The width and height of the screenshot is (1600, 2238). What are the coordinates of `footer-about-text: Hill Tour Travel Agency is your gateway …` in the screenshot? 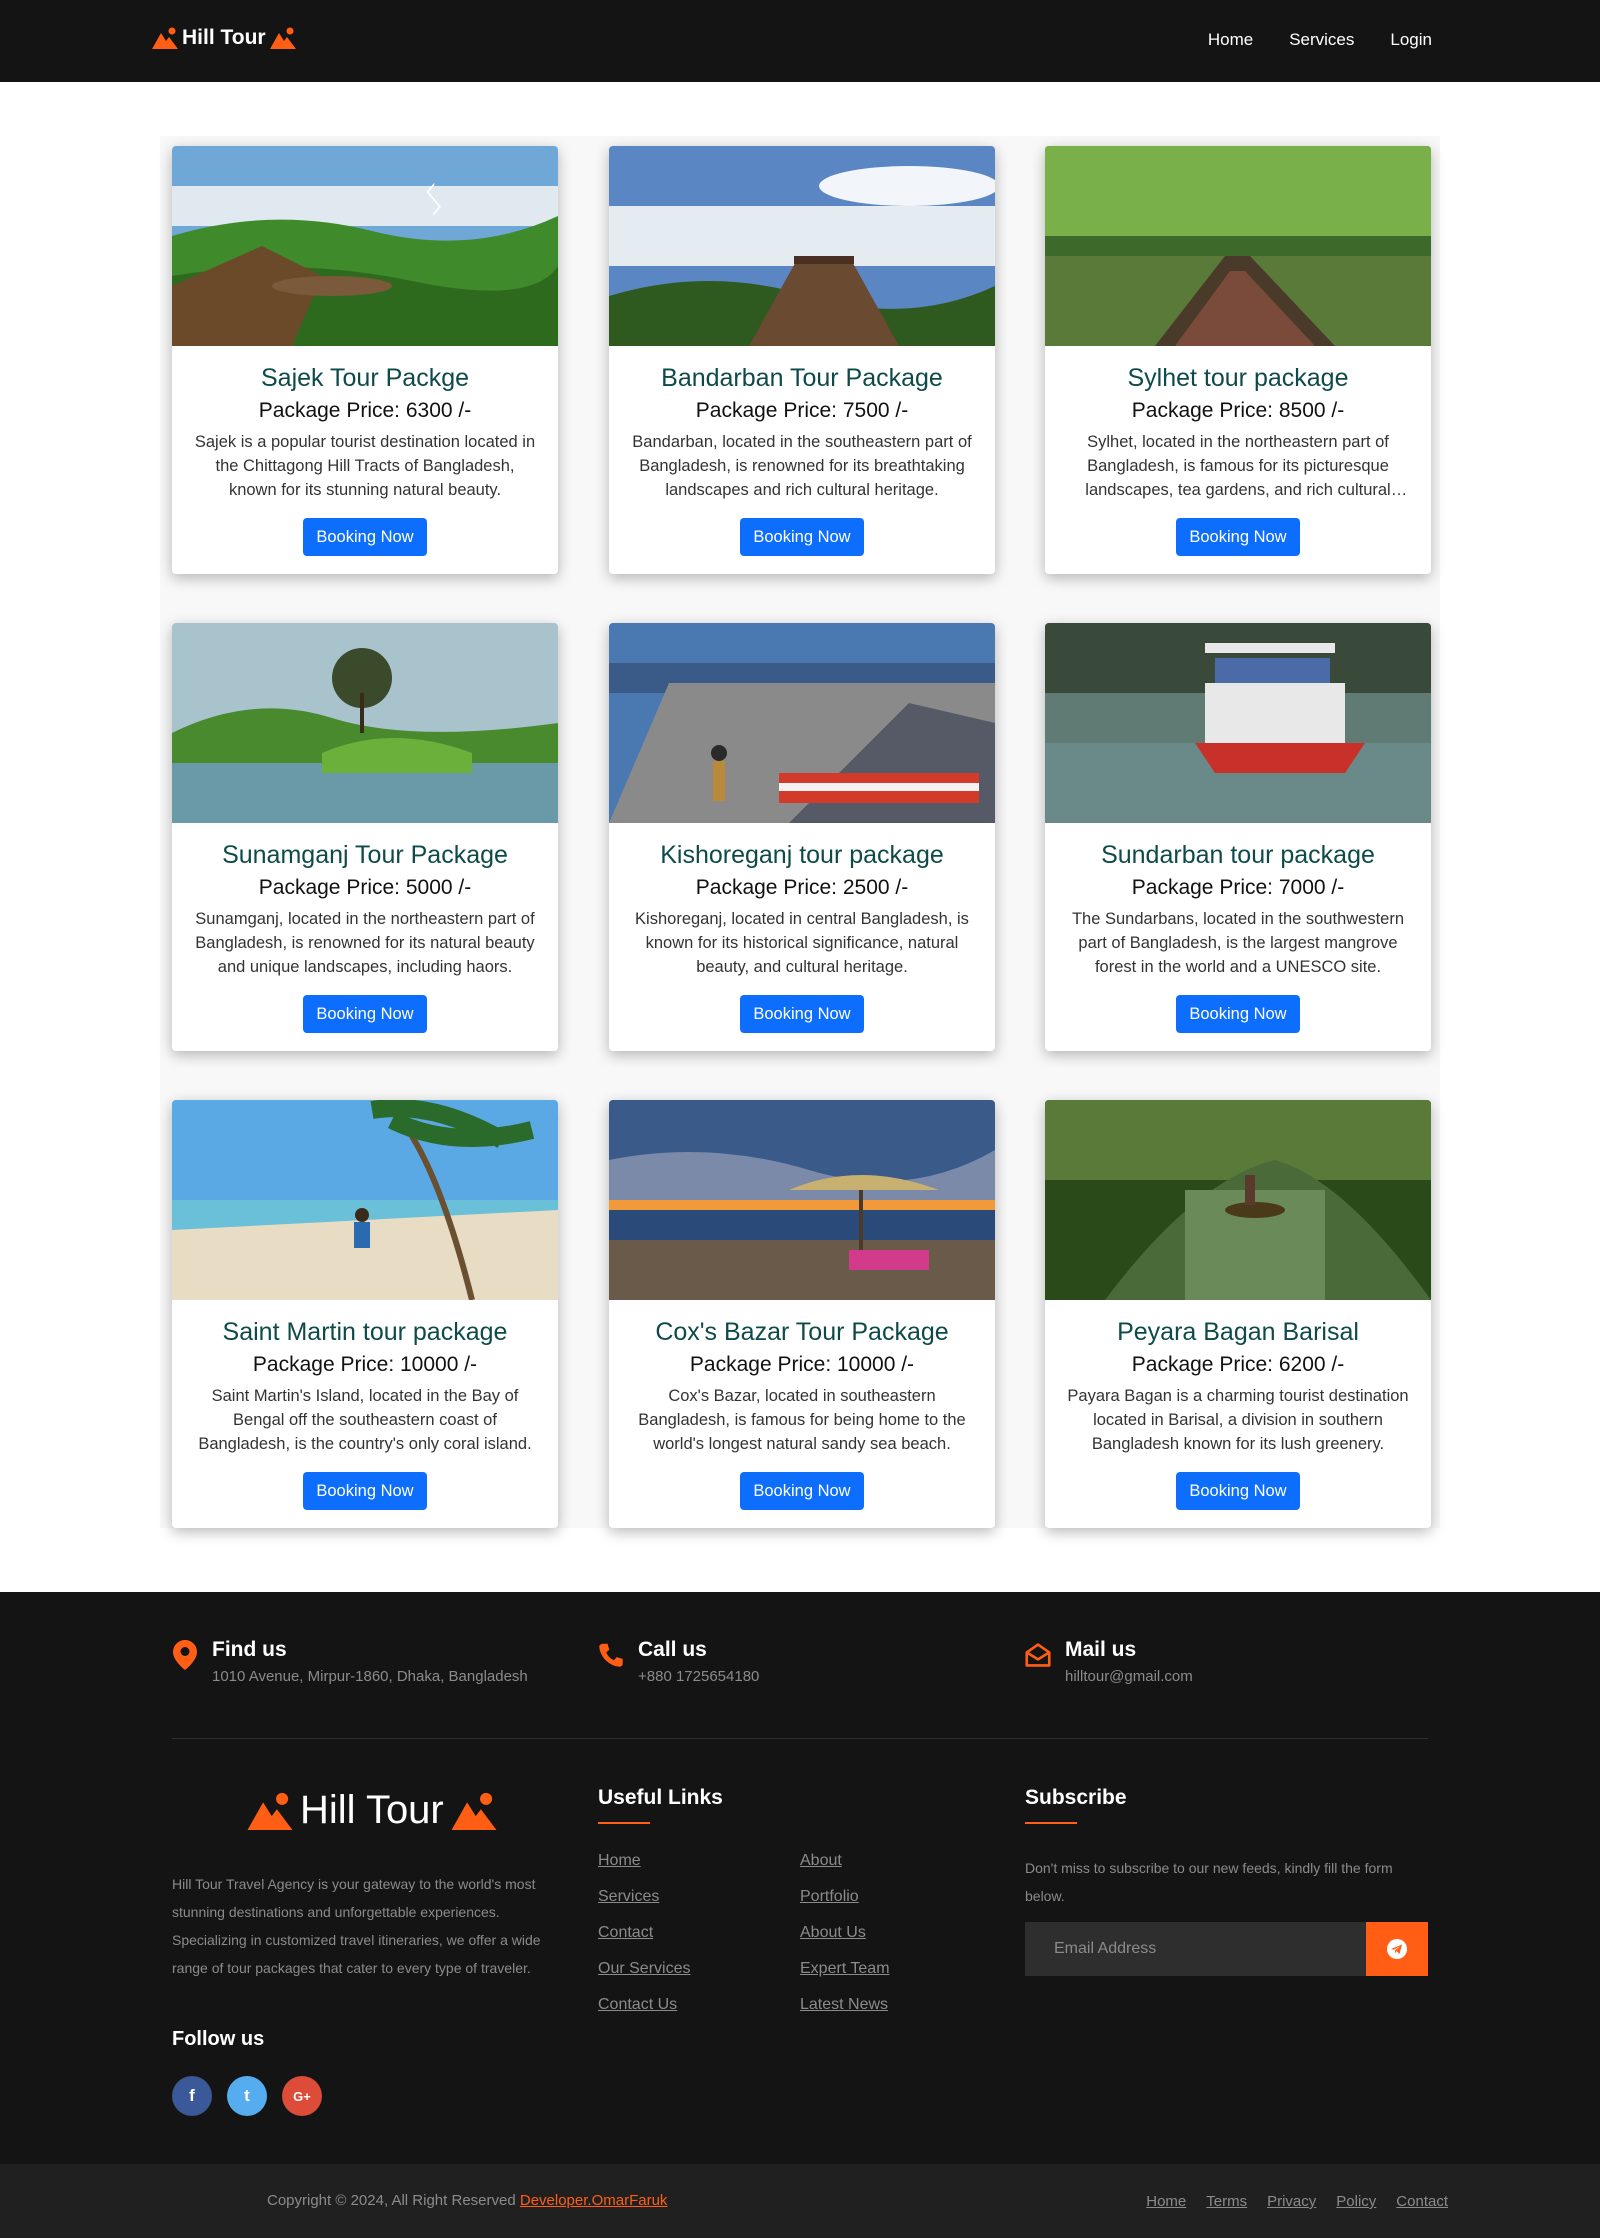 It's located at (356, 1926).